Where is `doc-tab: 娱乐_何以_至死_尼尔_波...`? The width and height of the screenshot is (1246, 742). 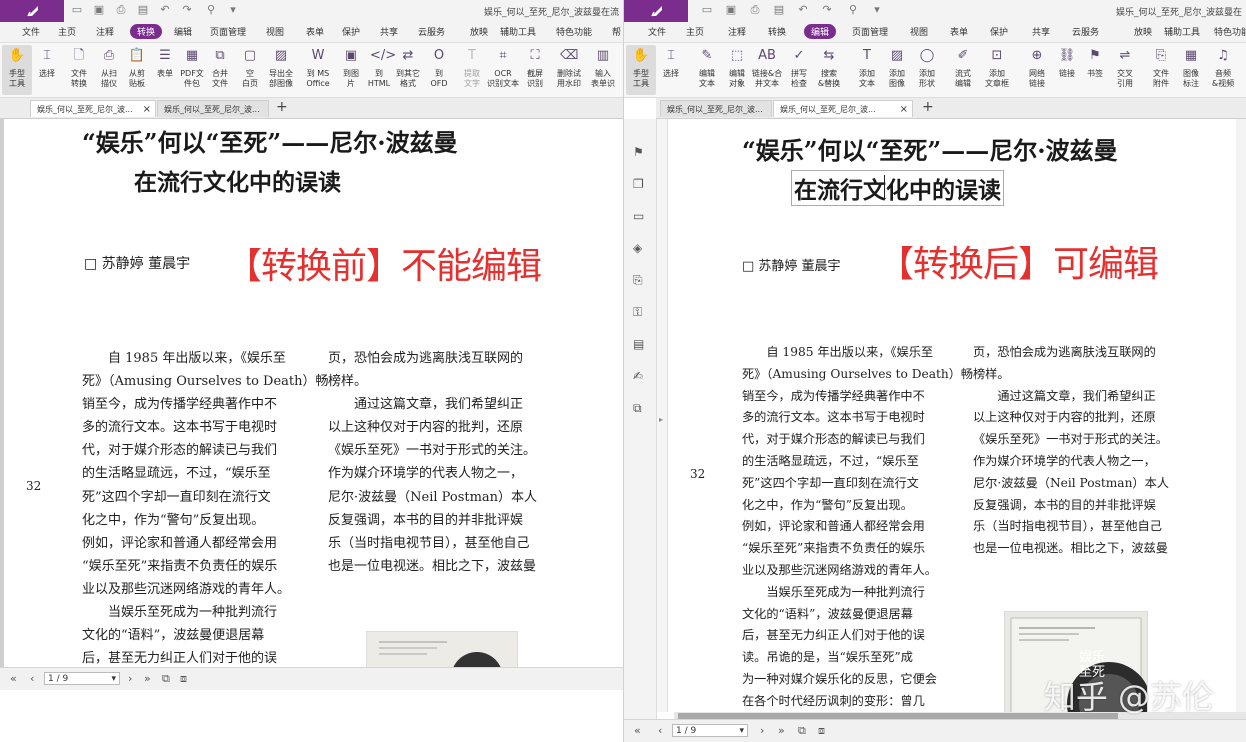
doc-tab: 娱乐_何以_至死_尼尔_波... is located at coordinates (213, 108).